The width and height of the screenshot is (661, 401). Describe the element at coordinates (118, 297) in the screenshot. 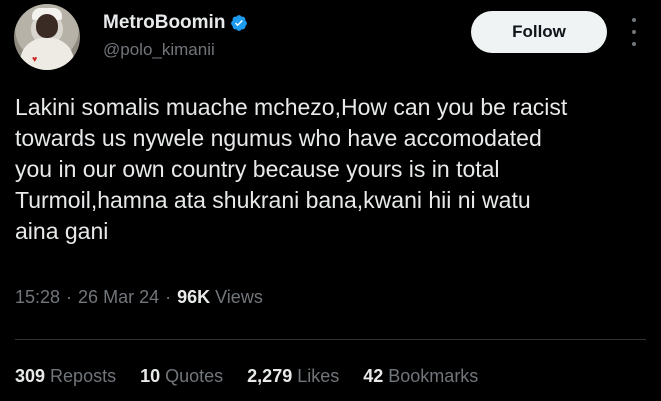

I see `tweet-date: 26 Mar 24` at that location.